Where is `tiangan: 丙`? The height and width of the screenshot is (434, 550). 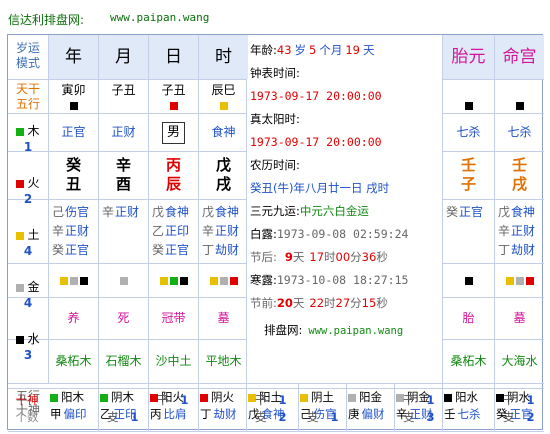 tiangan: 丙 is located at coordinates (173, 165).